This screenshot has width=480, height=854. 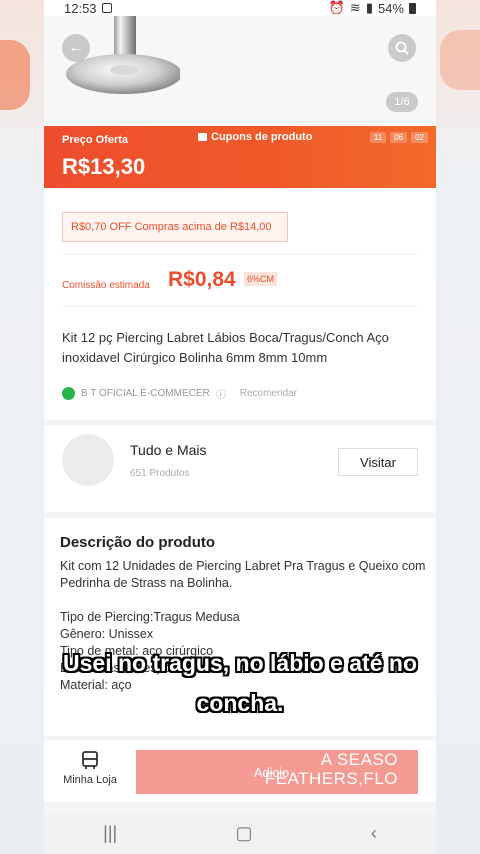 What do you see at coordinates (378, 462) in the screenshot?
I see `visit-shop-button: Visitar` at bounding box center [378, 462].